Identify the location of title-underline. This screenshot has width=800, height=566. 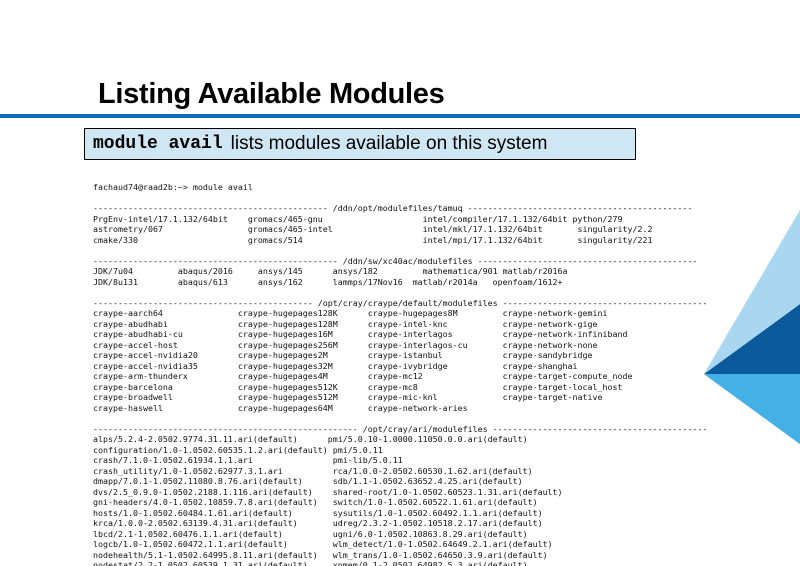
(400, 116).